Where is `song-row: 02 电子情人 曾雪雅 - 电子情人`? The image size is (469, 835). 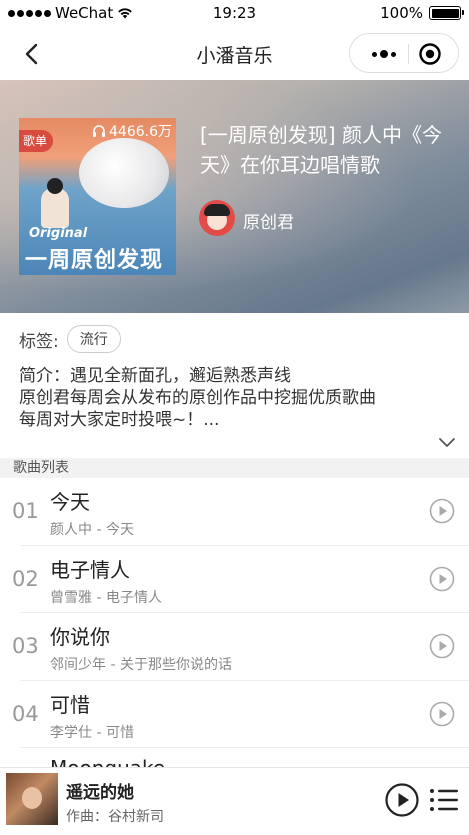
song-row: 02 电子情人 曾雪雅 - 电子情人 is located at coordinates (234, 579).